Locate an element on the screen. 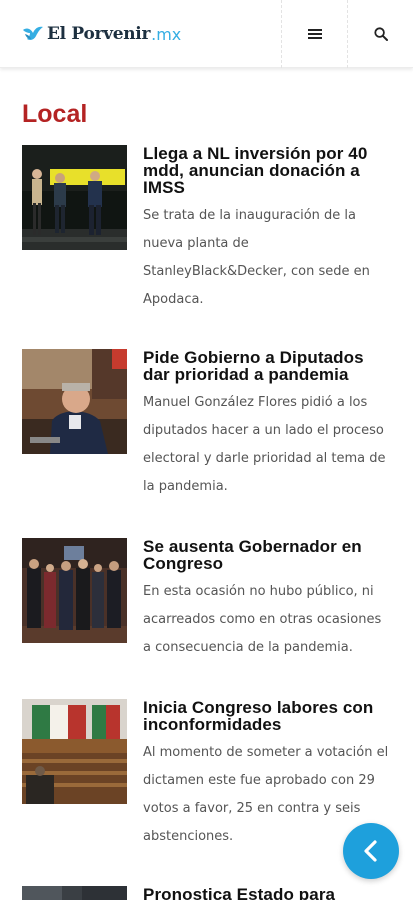  search-button is located at coordinates (380, 34).